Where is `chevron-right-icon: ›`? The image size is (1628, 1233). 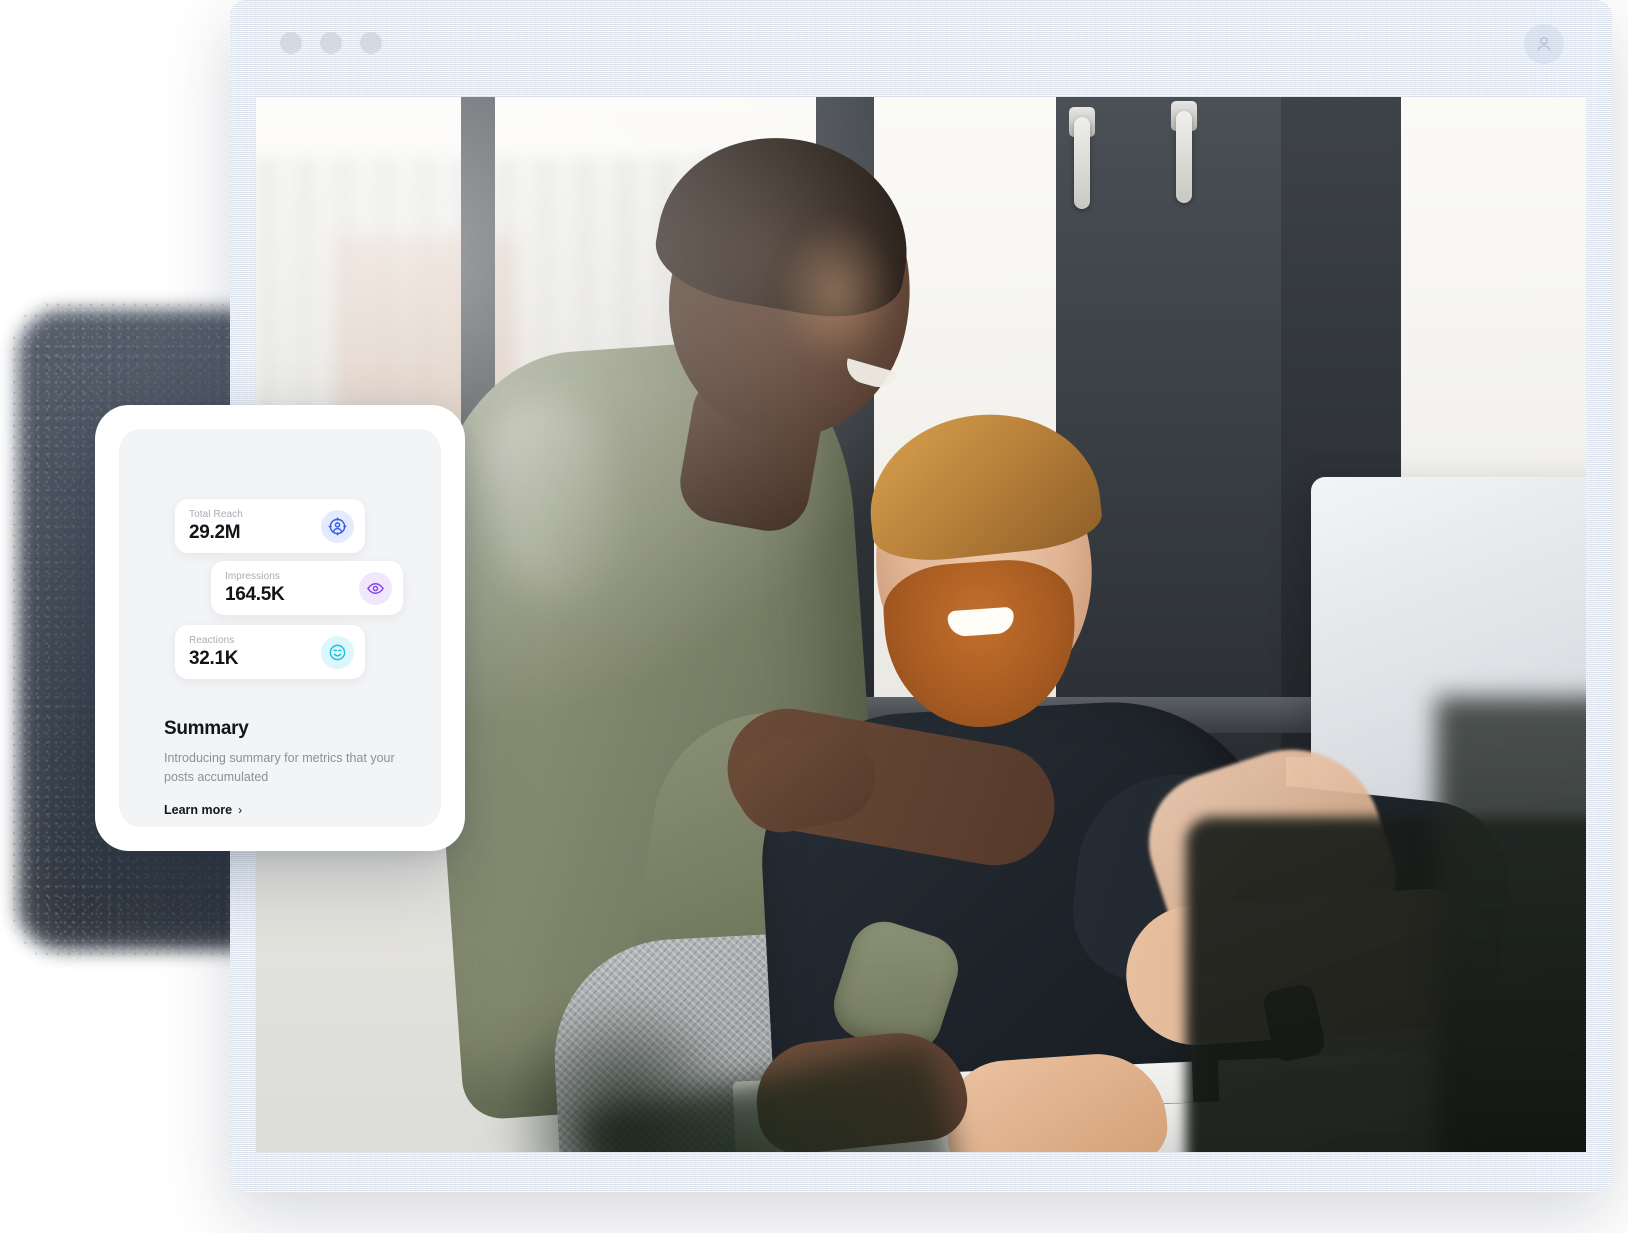 chevron-right-icon: › is located at coordinates (240, 810).